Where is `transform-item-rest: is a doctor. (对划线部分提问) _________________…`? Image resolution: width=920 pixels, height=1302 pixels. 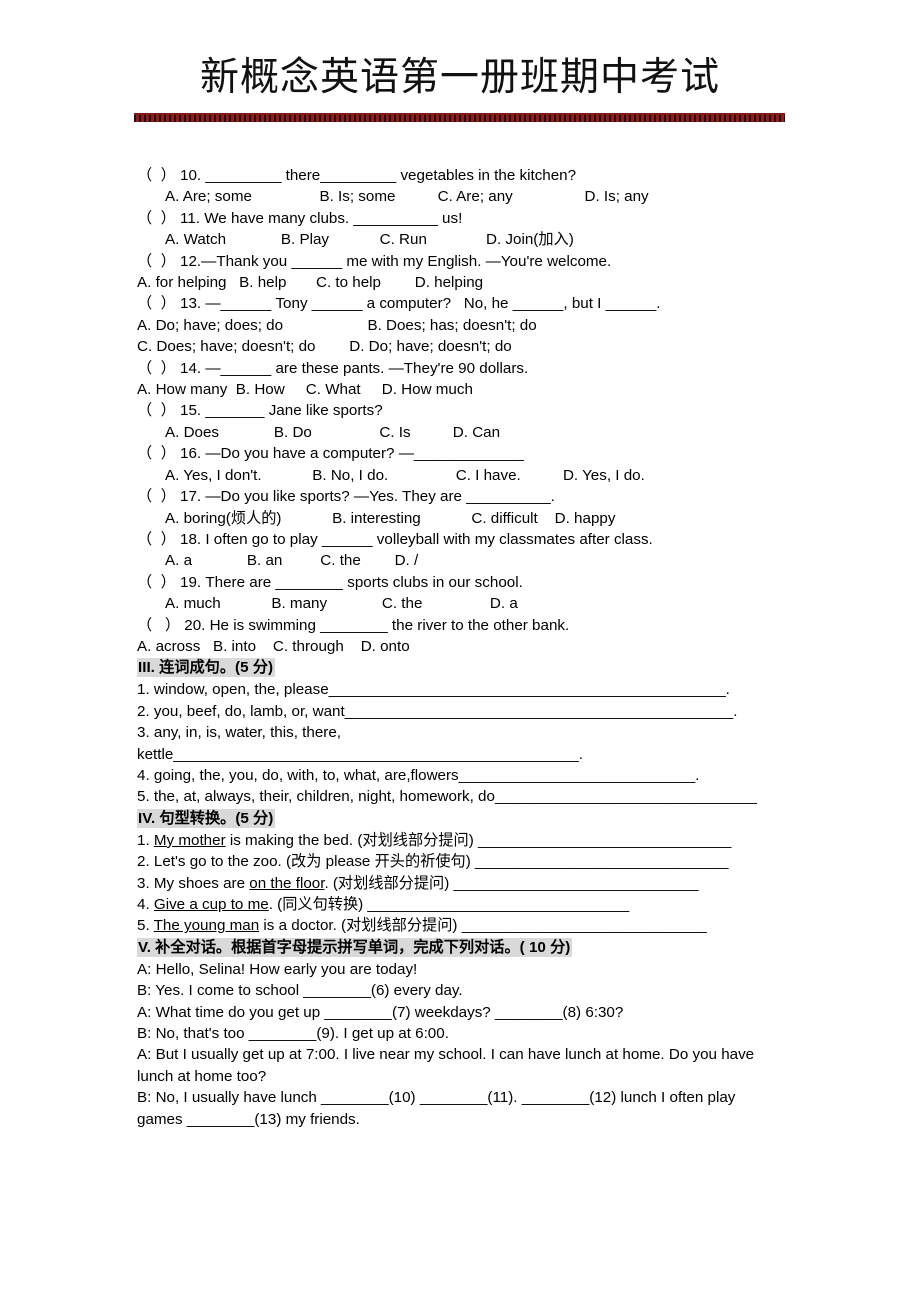 transform-item-rest: is a doctor. (对划线部分提问) _________________… is located at coordinates (483, 926).